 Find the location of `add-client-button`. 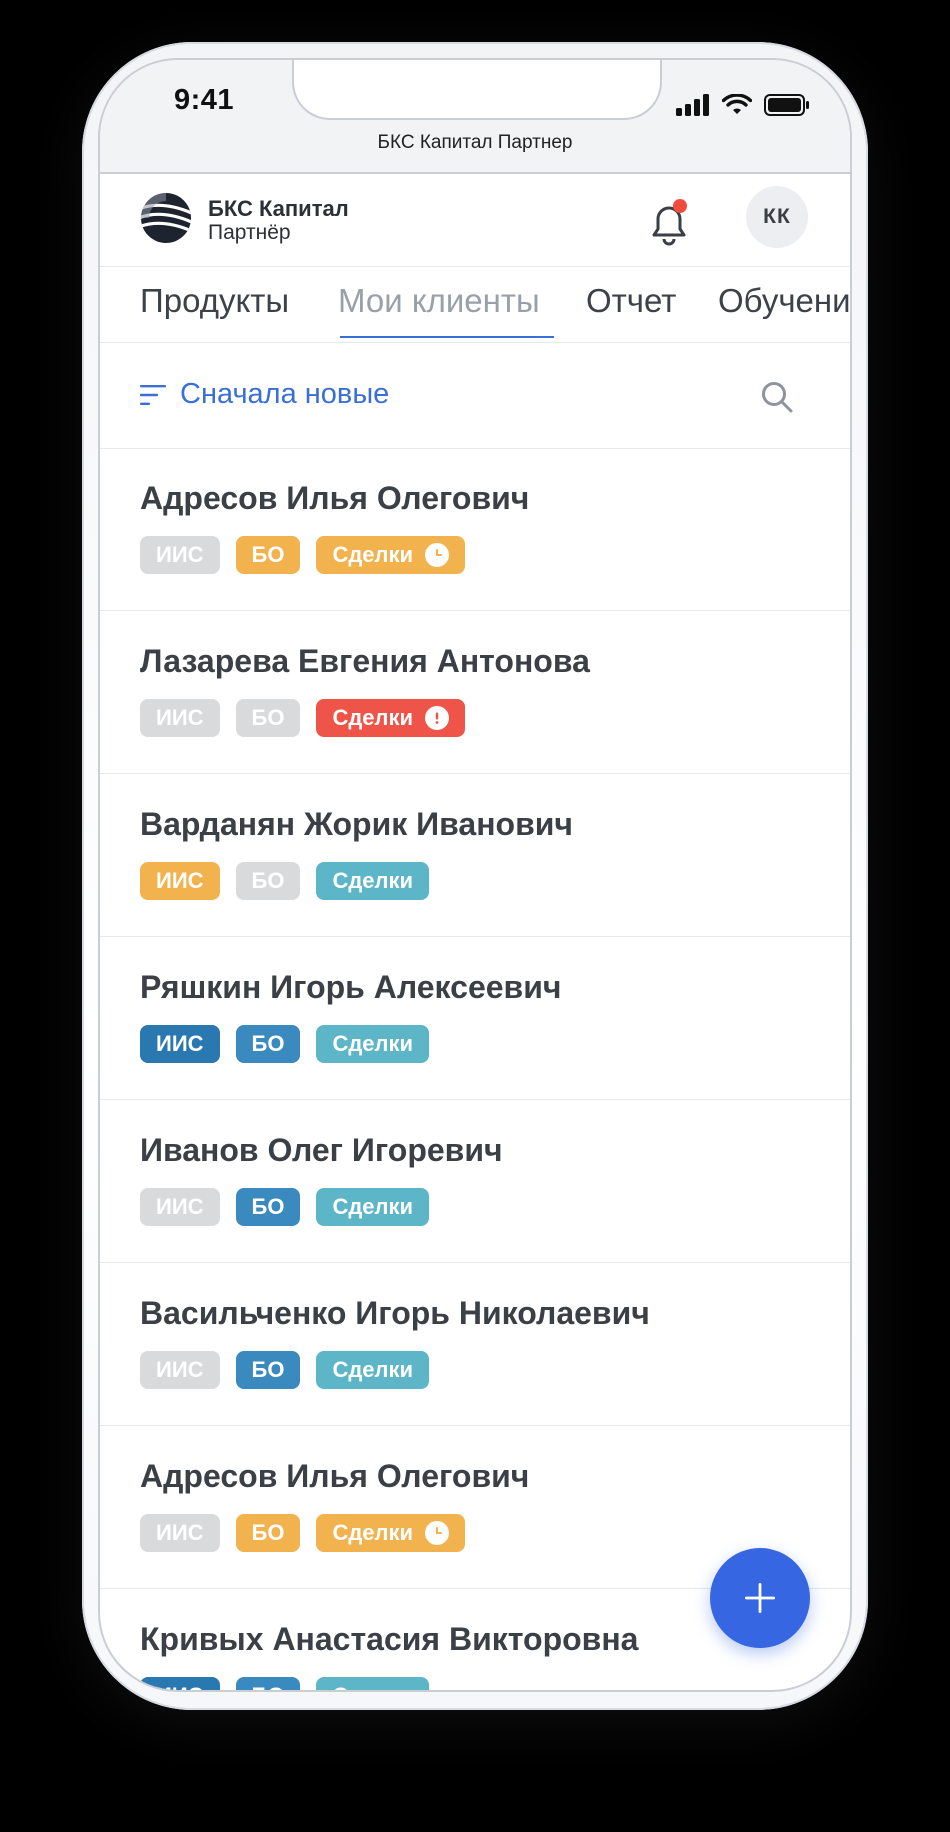

add-client-button is located at coordinates (760, 1598).